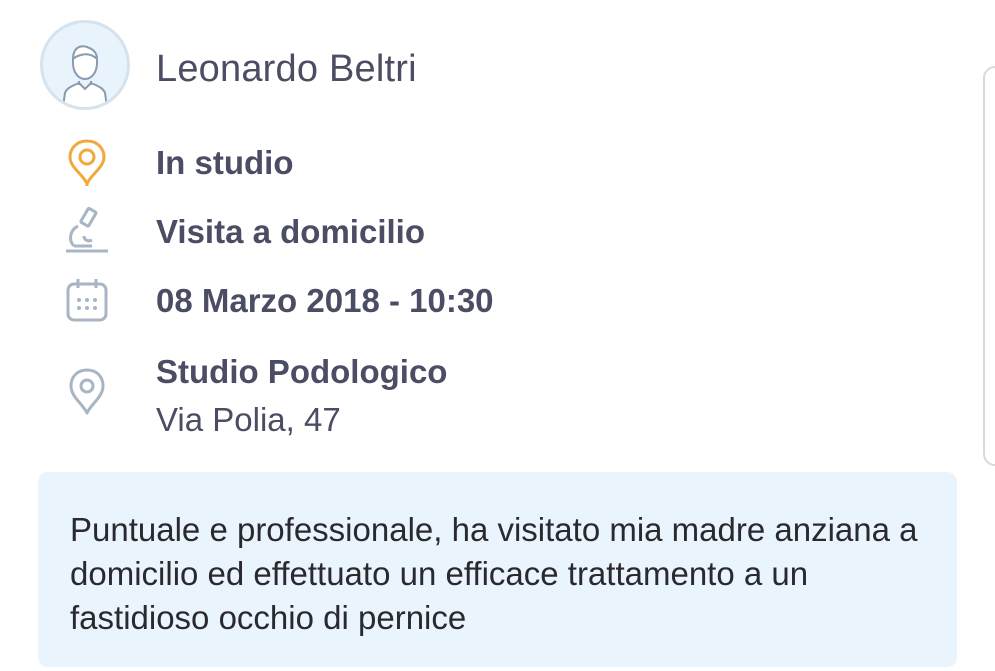 This screenshot has height=671, width=995. I want to click on microscope-icon, so click(87, 231).